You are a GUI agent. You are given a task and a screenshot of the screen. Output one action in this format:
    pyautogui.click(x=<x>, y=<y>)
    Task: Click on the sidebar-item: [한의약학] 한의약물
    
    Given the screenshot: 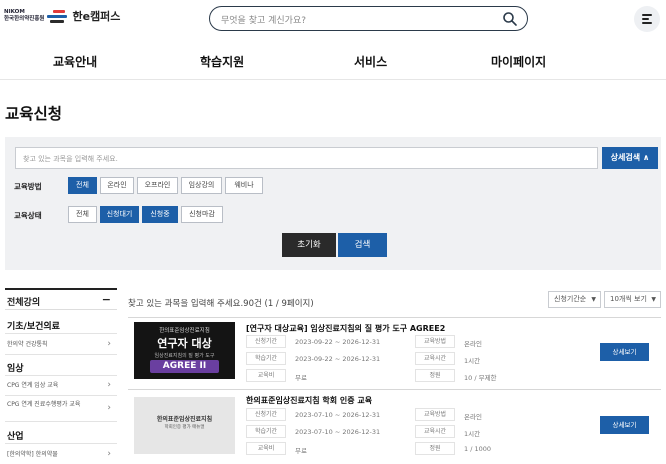 What is the action you would take?
    pyautogui.click(x=59, y=455)
    